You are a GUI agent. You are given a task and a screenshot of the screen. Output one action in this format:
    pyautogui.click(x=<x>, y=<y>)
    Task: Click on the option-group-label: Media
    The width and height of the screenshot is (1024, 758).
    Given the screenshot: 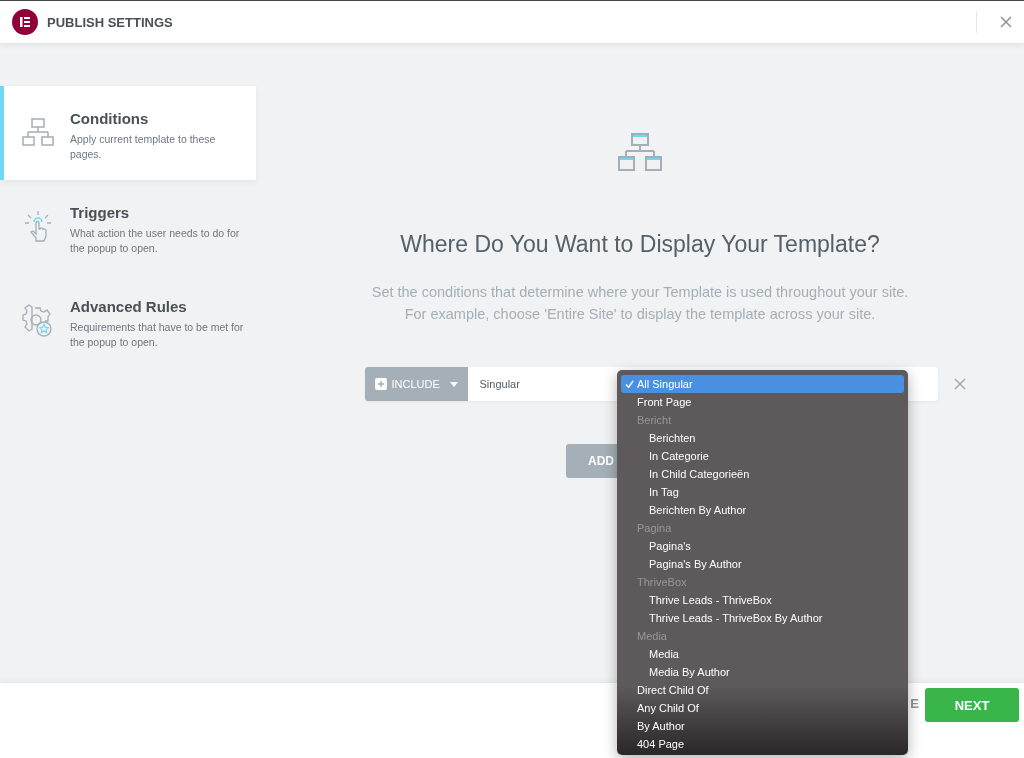 What is the action you would take?
    pyautogui.click(x=652, y=636)
    